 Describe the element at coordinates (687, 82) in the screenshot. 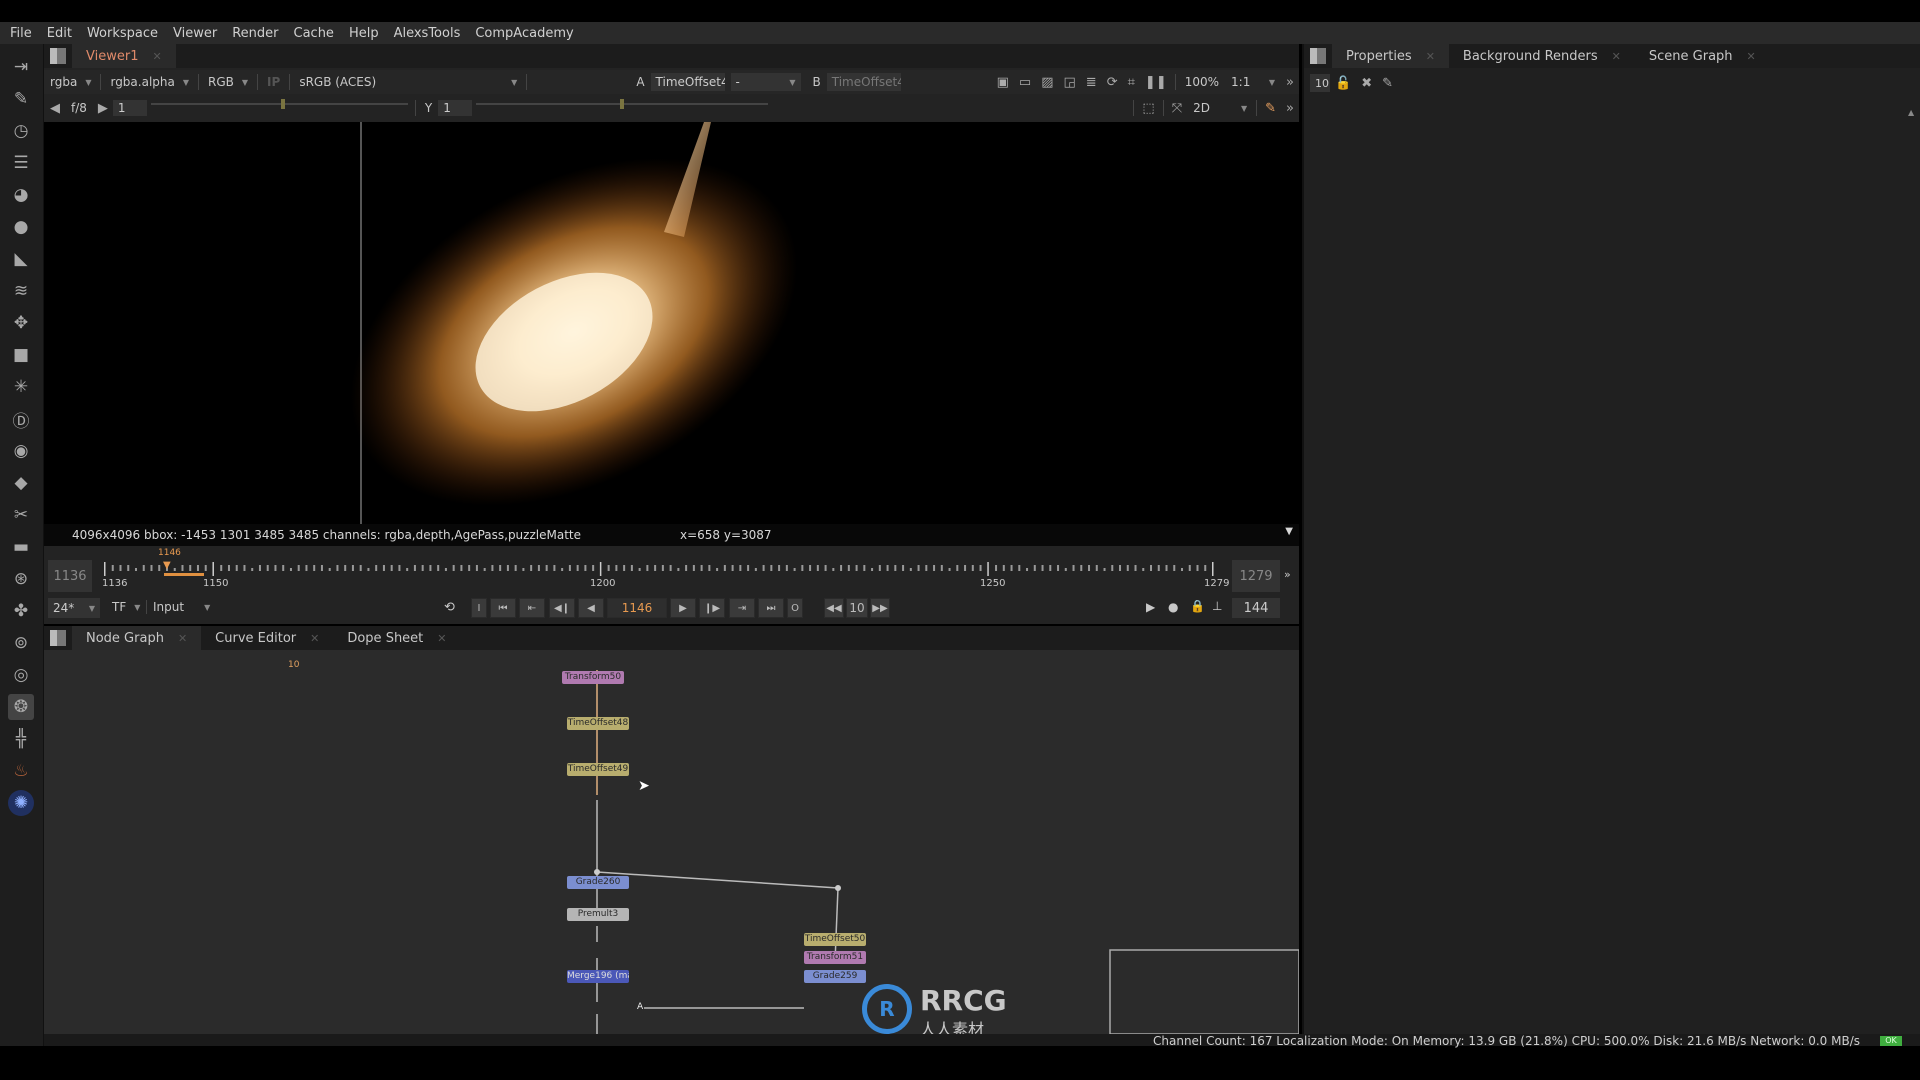

I see `a-input-field: TimeOffset49` at that location.